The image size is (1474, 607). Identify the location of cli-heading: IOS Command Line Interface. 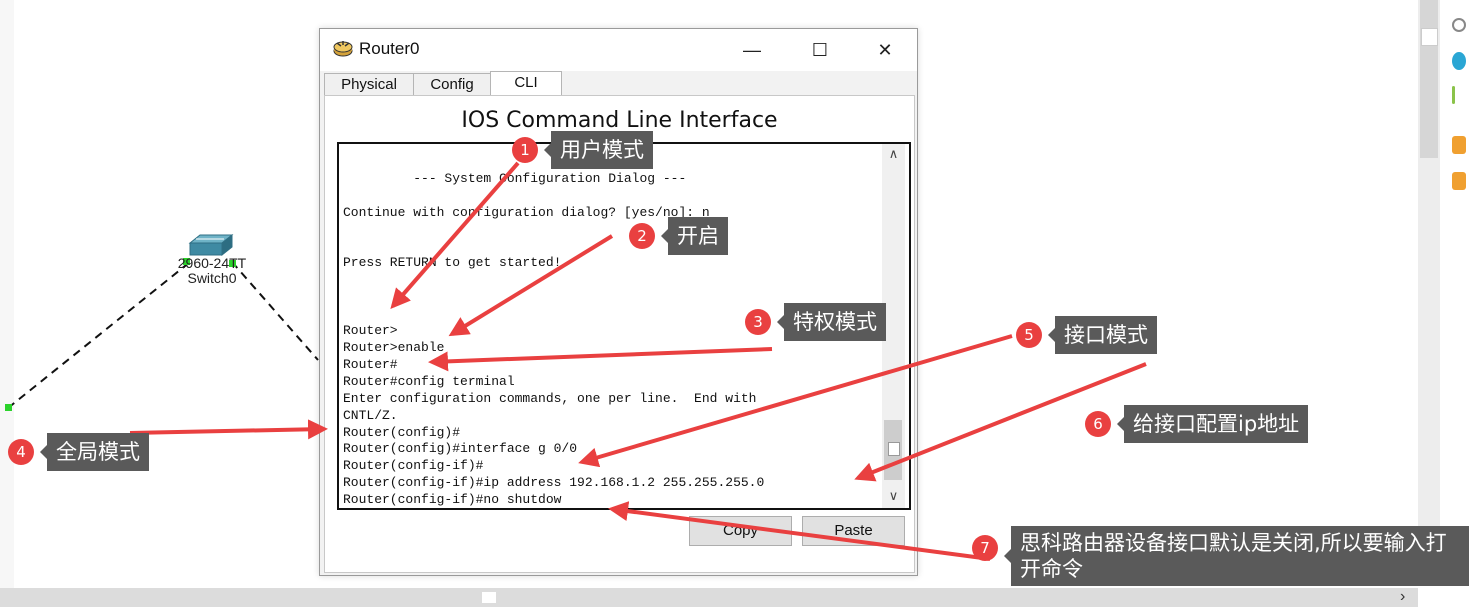
(619, 120).